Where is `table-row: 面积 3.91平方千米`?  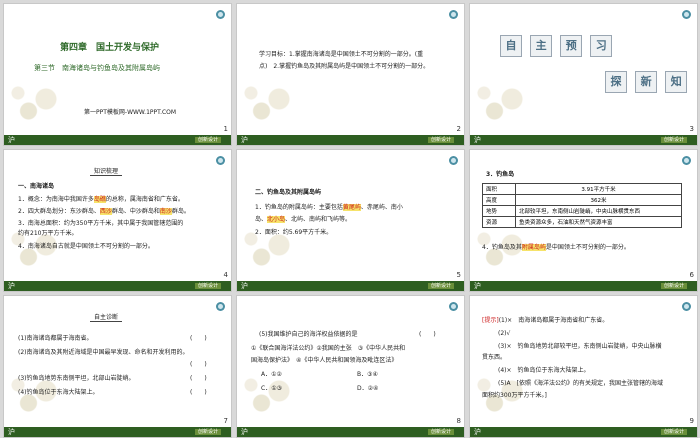 table-row: 面积 3.91平方千米 is located at coordinates (582, 189).